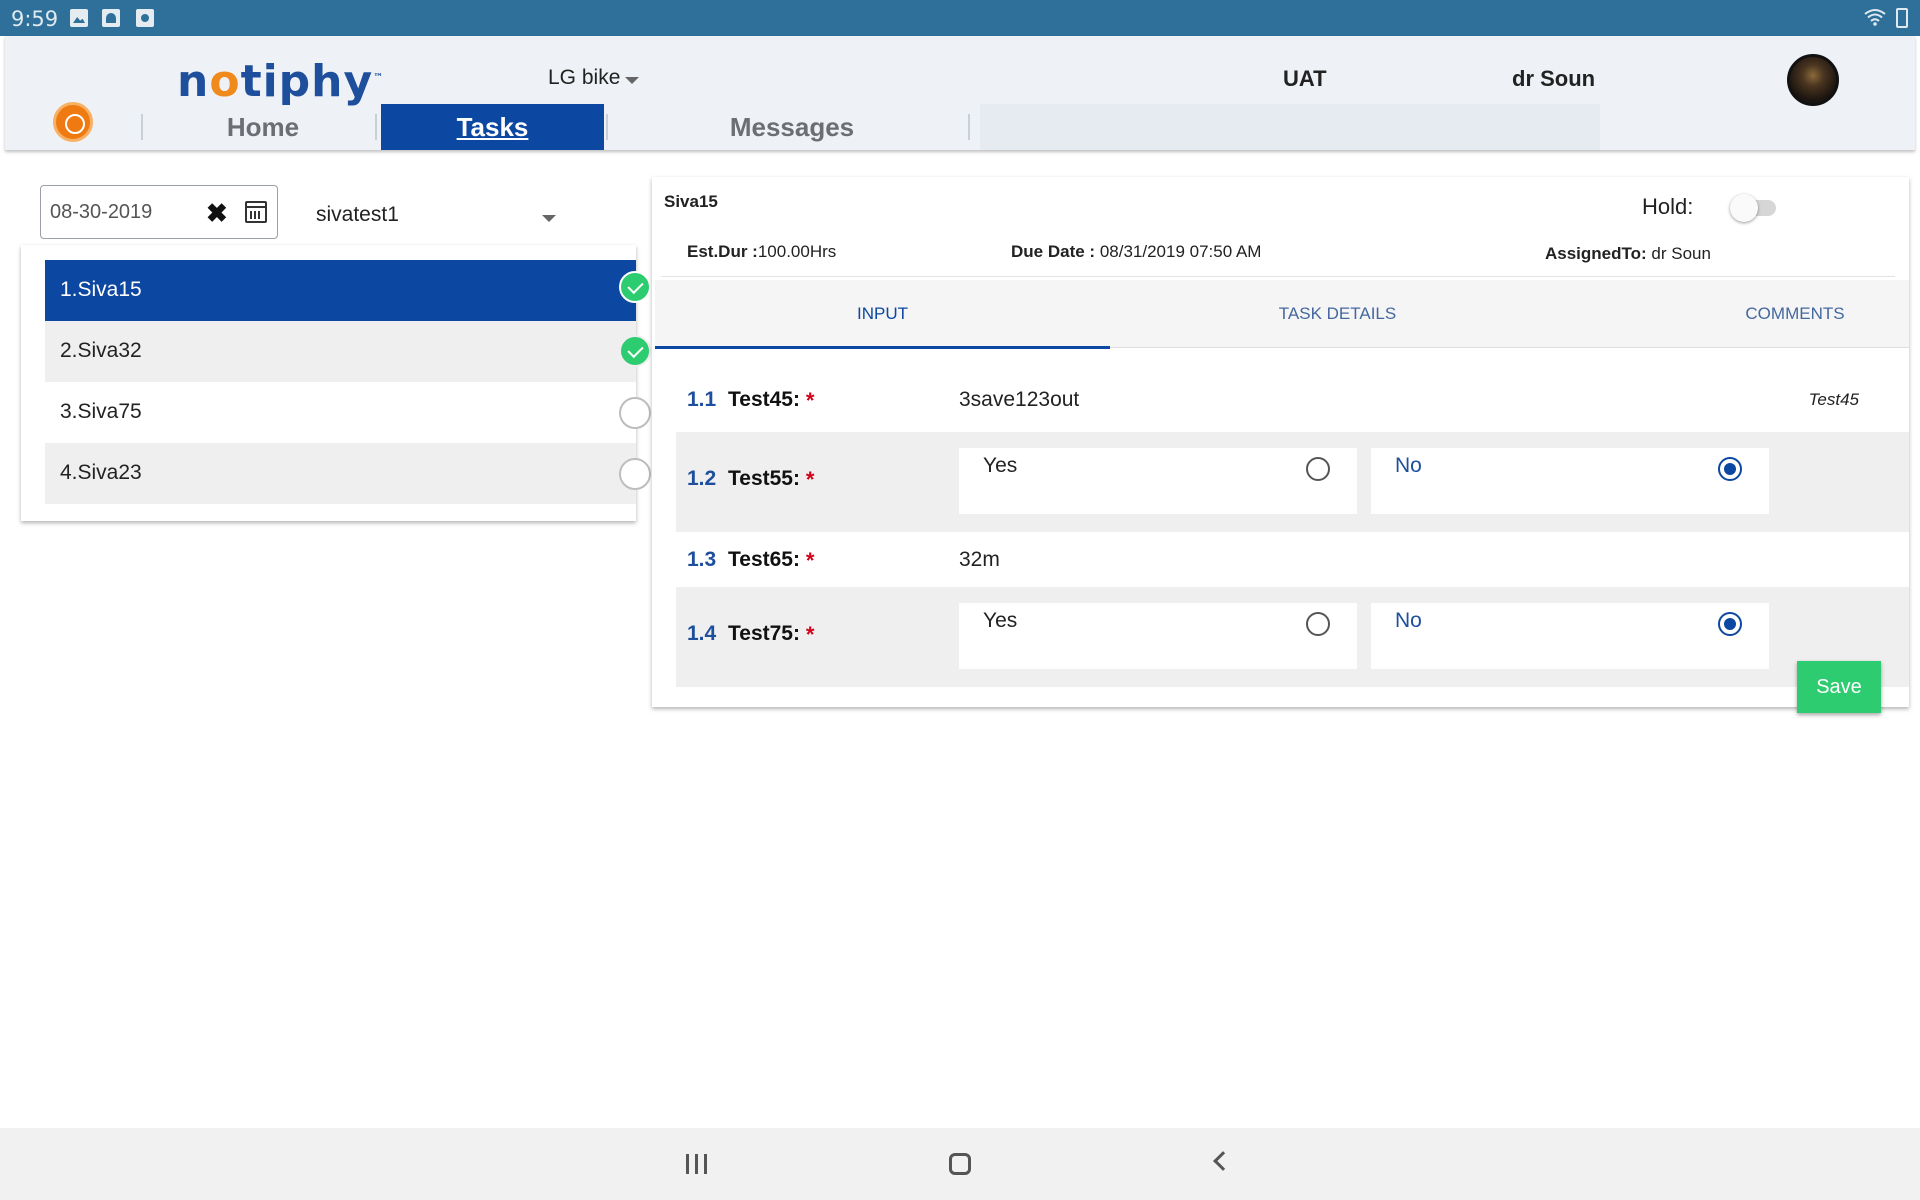  What do you see at coordinates (1668, 206) in the screenshot?
I see `hold-label: Hold:` at bounding box center [1668, 206].